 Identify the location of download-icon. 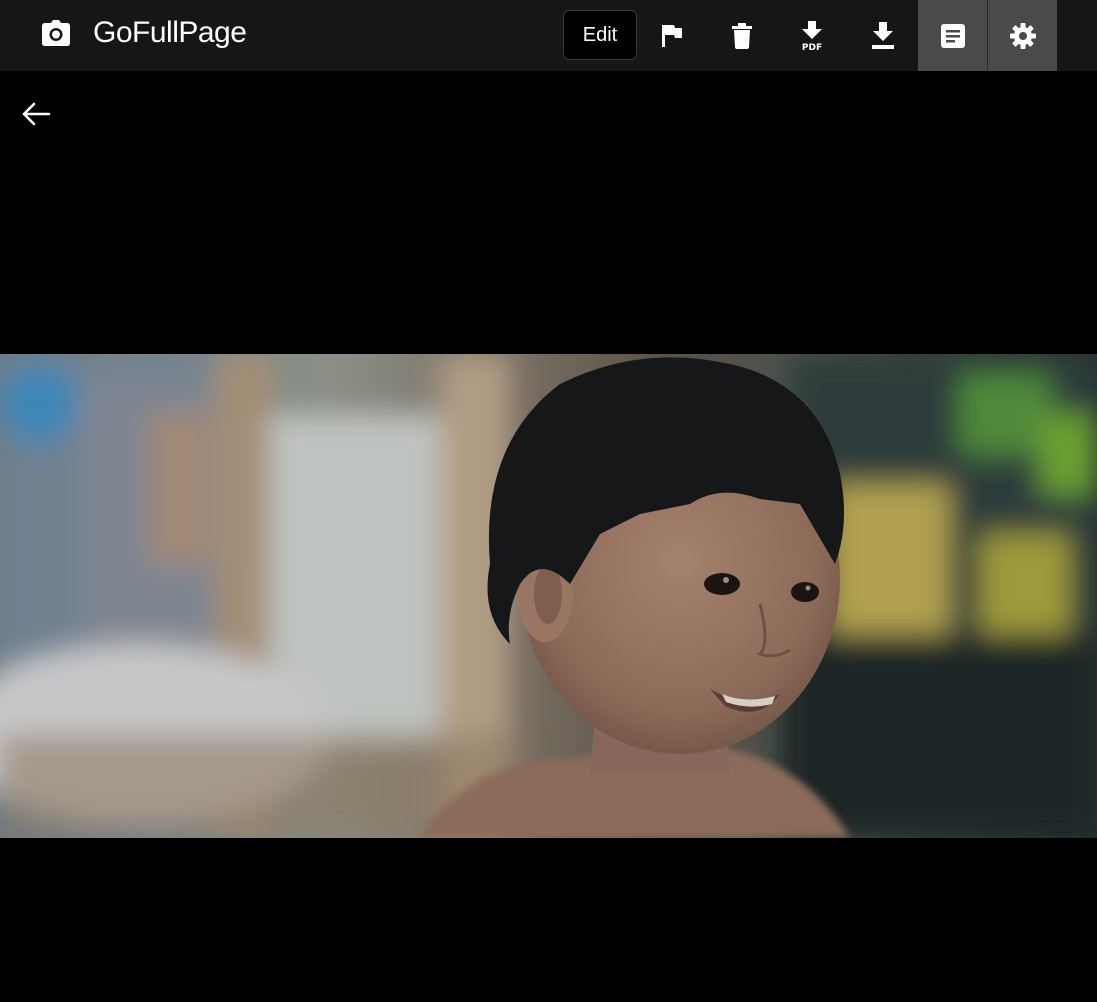
(883, 35).